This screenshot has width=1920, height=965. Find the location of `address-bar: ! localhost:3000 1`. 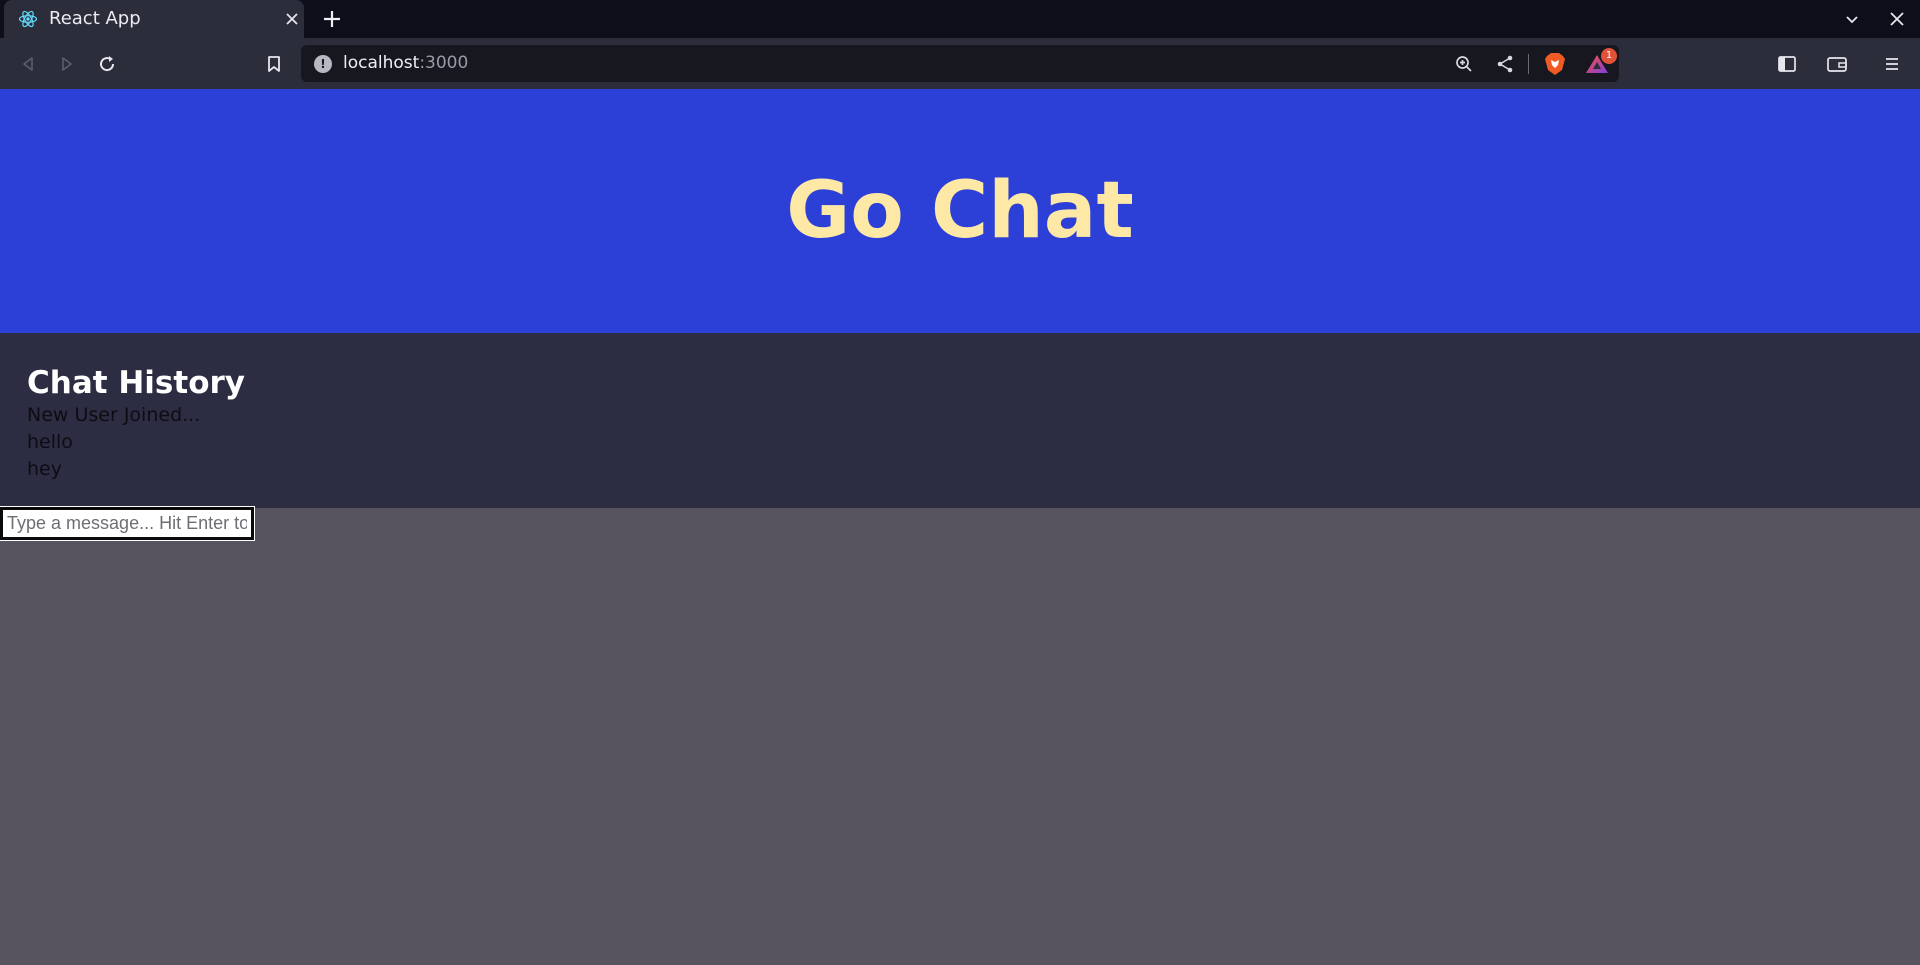

address-bar: ! localhost:3000 1 is located at coordinates (960, 63).